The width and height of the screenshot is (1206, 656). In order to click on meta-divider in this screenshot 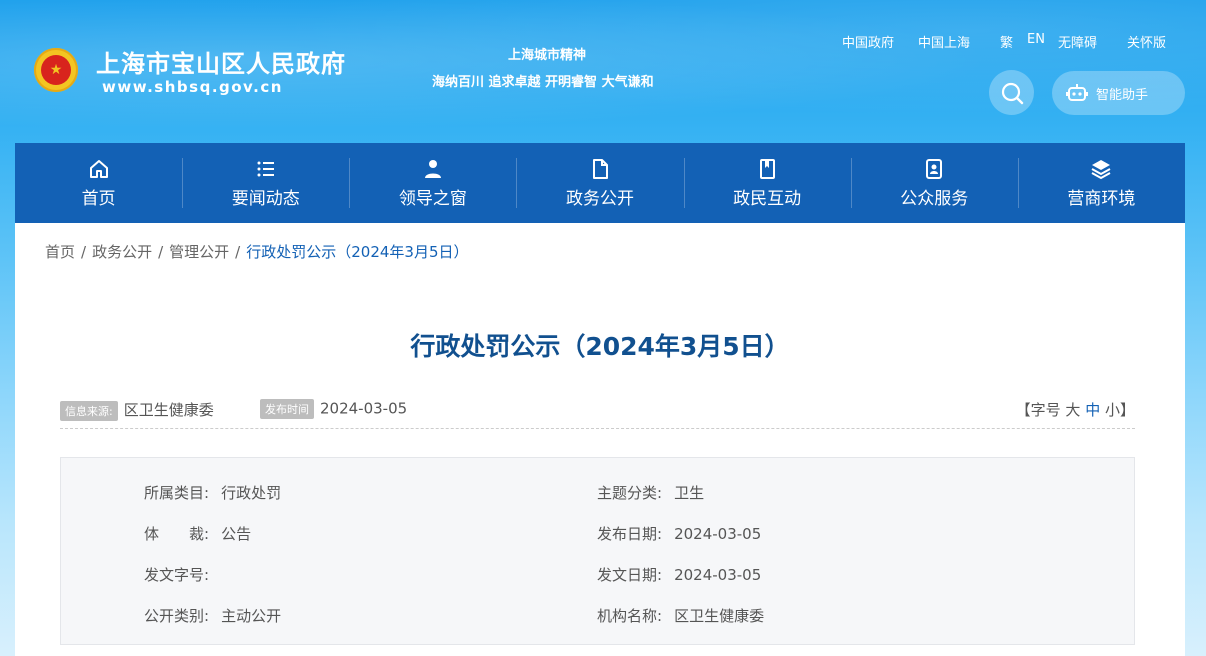, I will do `click(597, 428)`.